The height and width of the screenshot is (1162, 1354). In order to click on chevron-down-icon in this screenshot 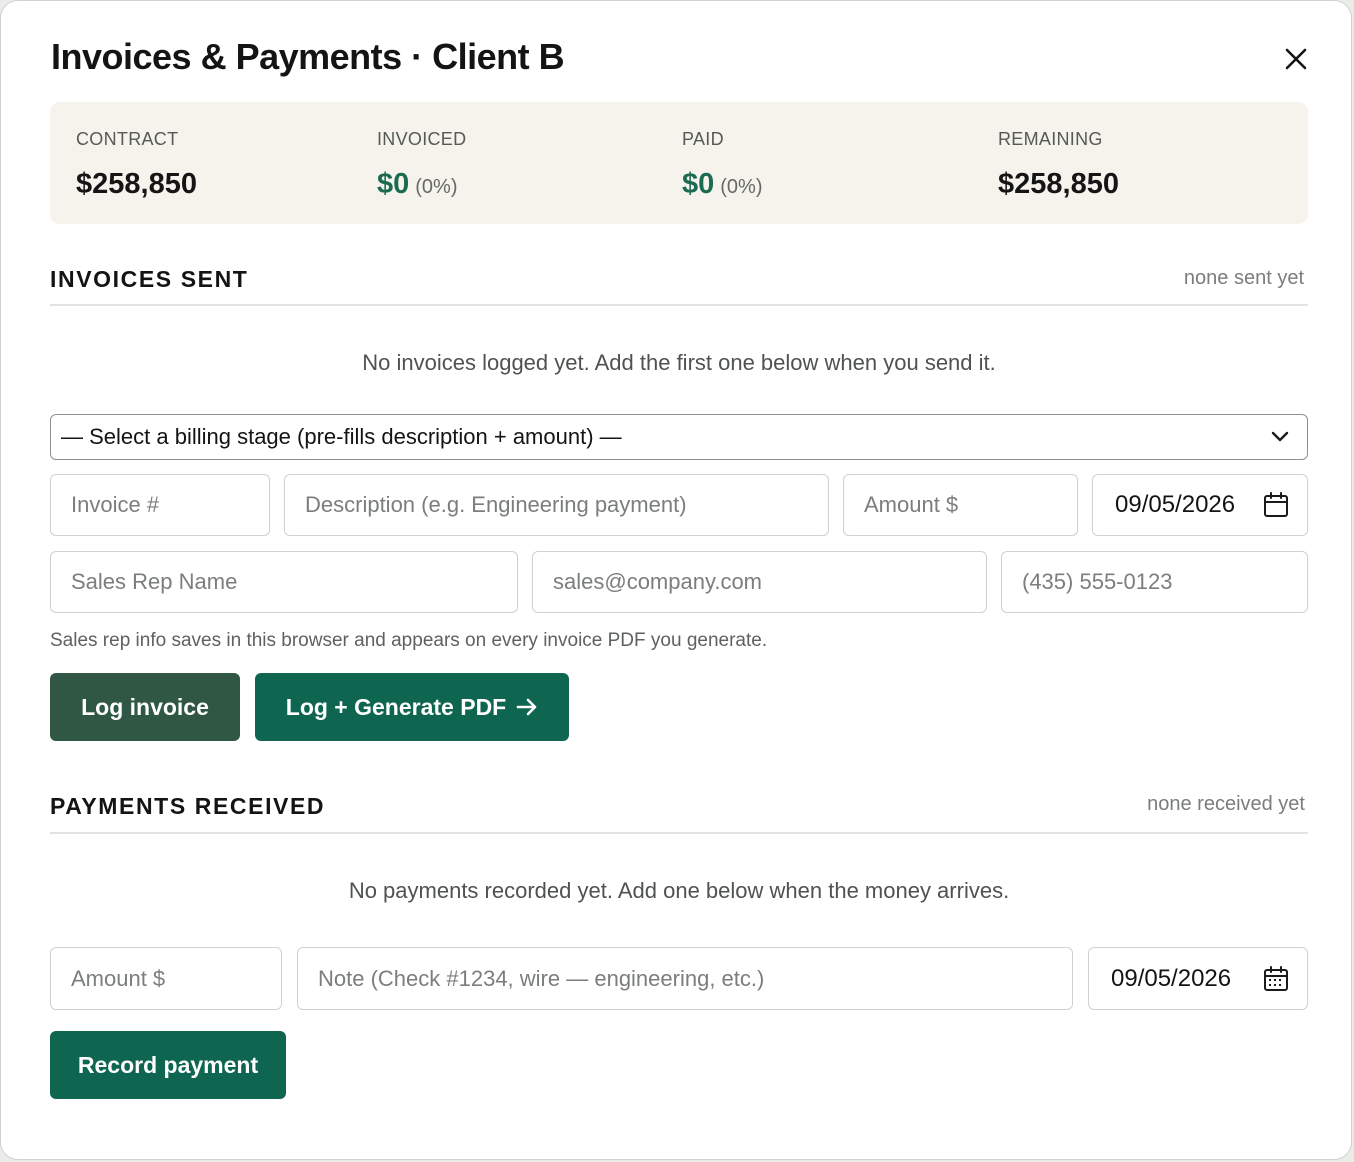, I will do `click(1280, 436)`.